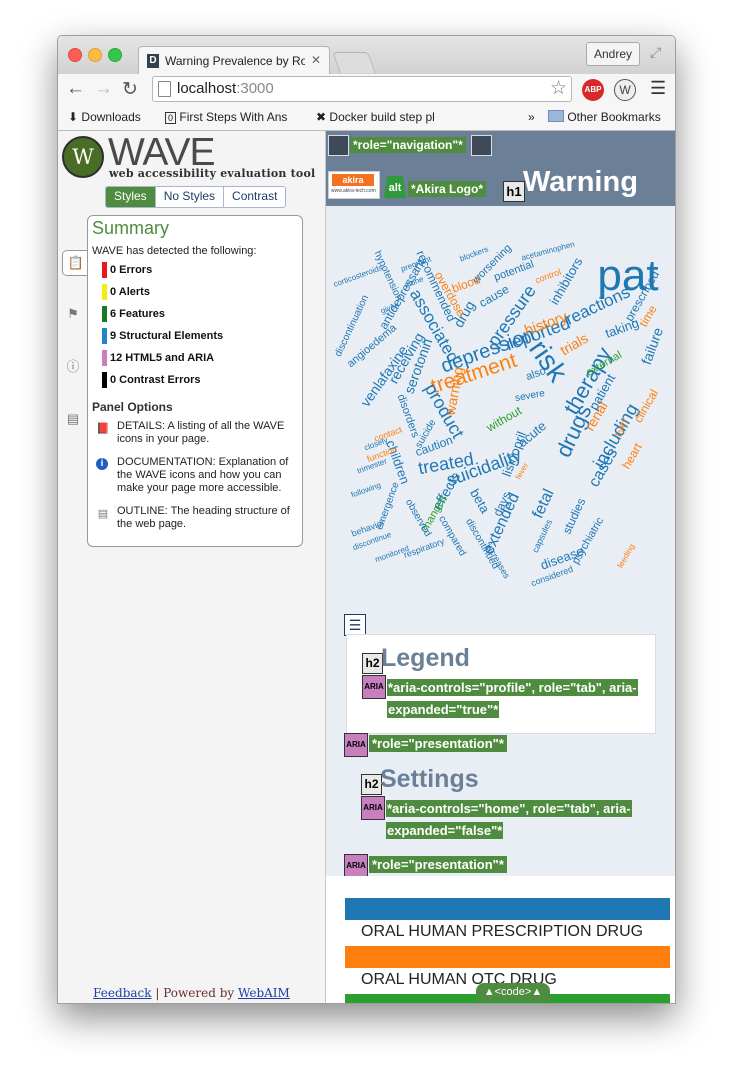 Image resolution: width=731 pixels, height=1082 pixels. Describe the element at coordinates (103, 514) in the screenshot. I see `outline-icon: ▤` at that location.